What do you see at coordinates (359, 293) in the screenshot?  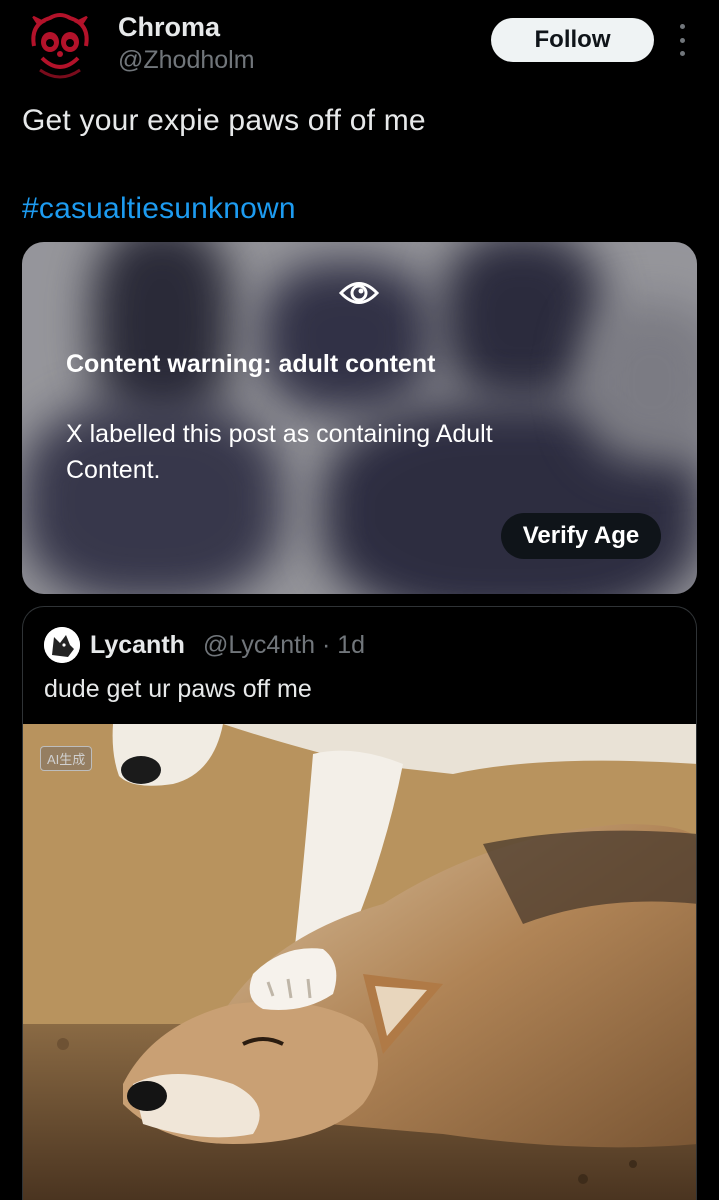 I see `eye-icon` at bounding box center [359, 293].